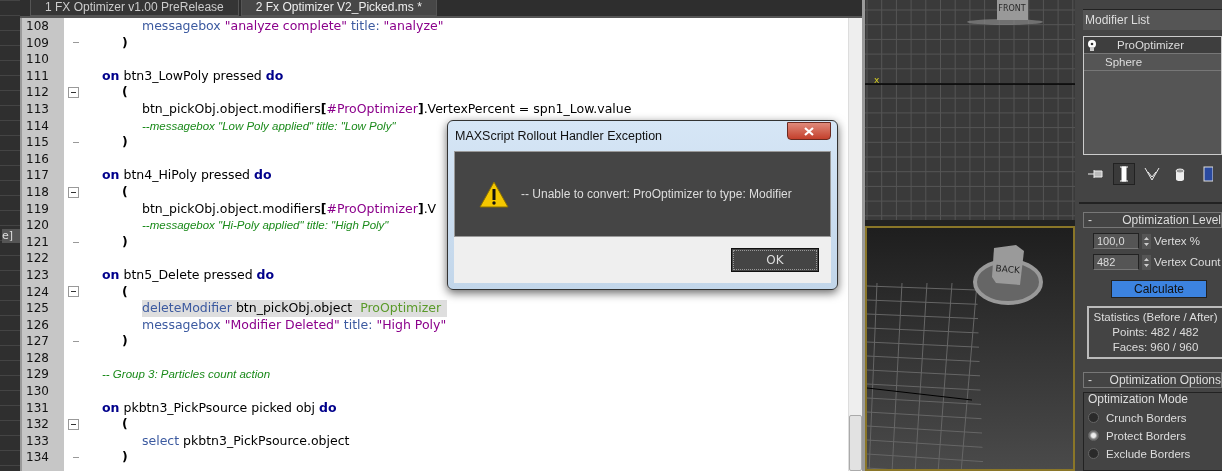 Image resolution: width=1222 pixels, height=471 pixels. I want to click on line-number: 129, so click(37, 375).